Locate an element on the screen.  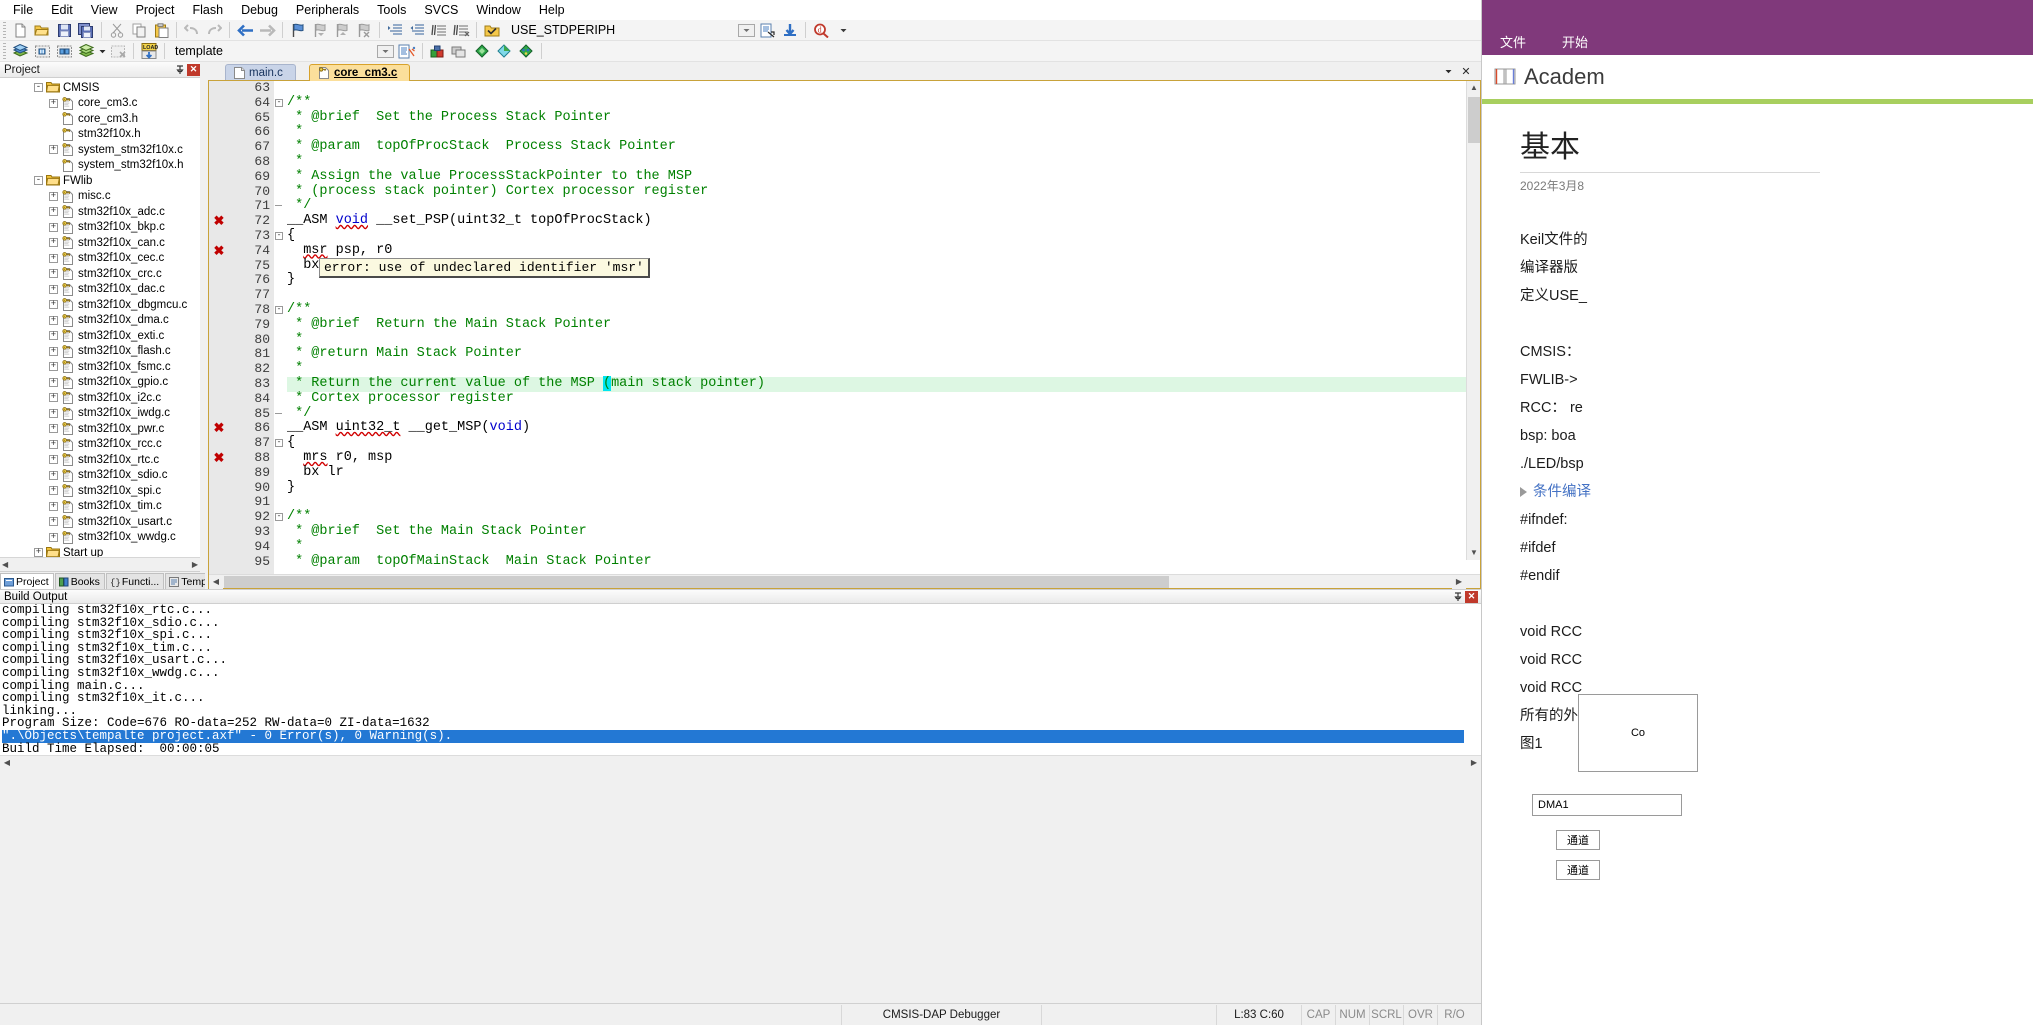
onenote-body-line: 编译器版 is located at coordinates (1776, 268).